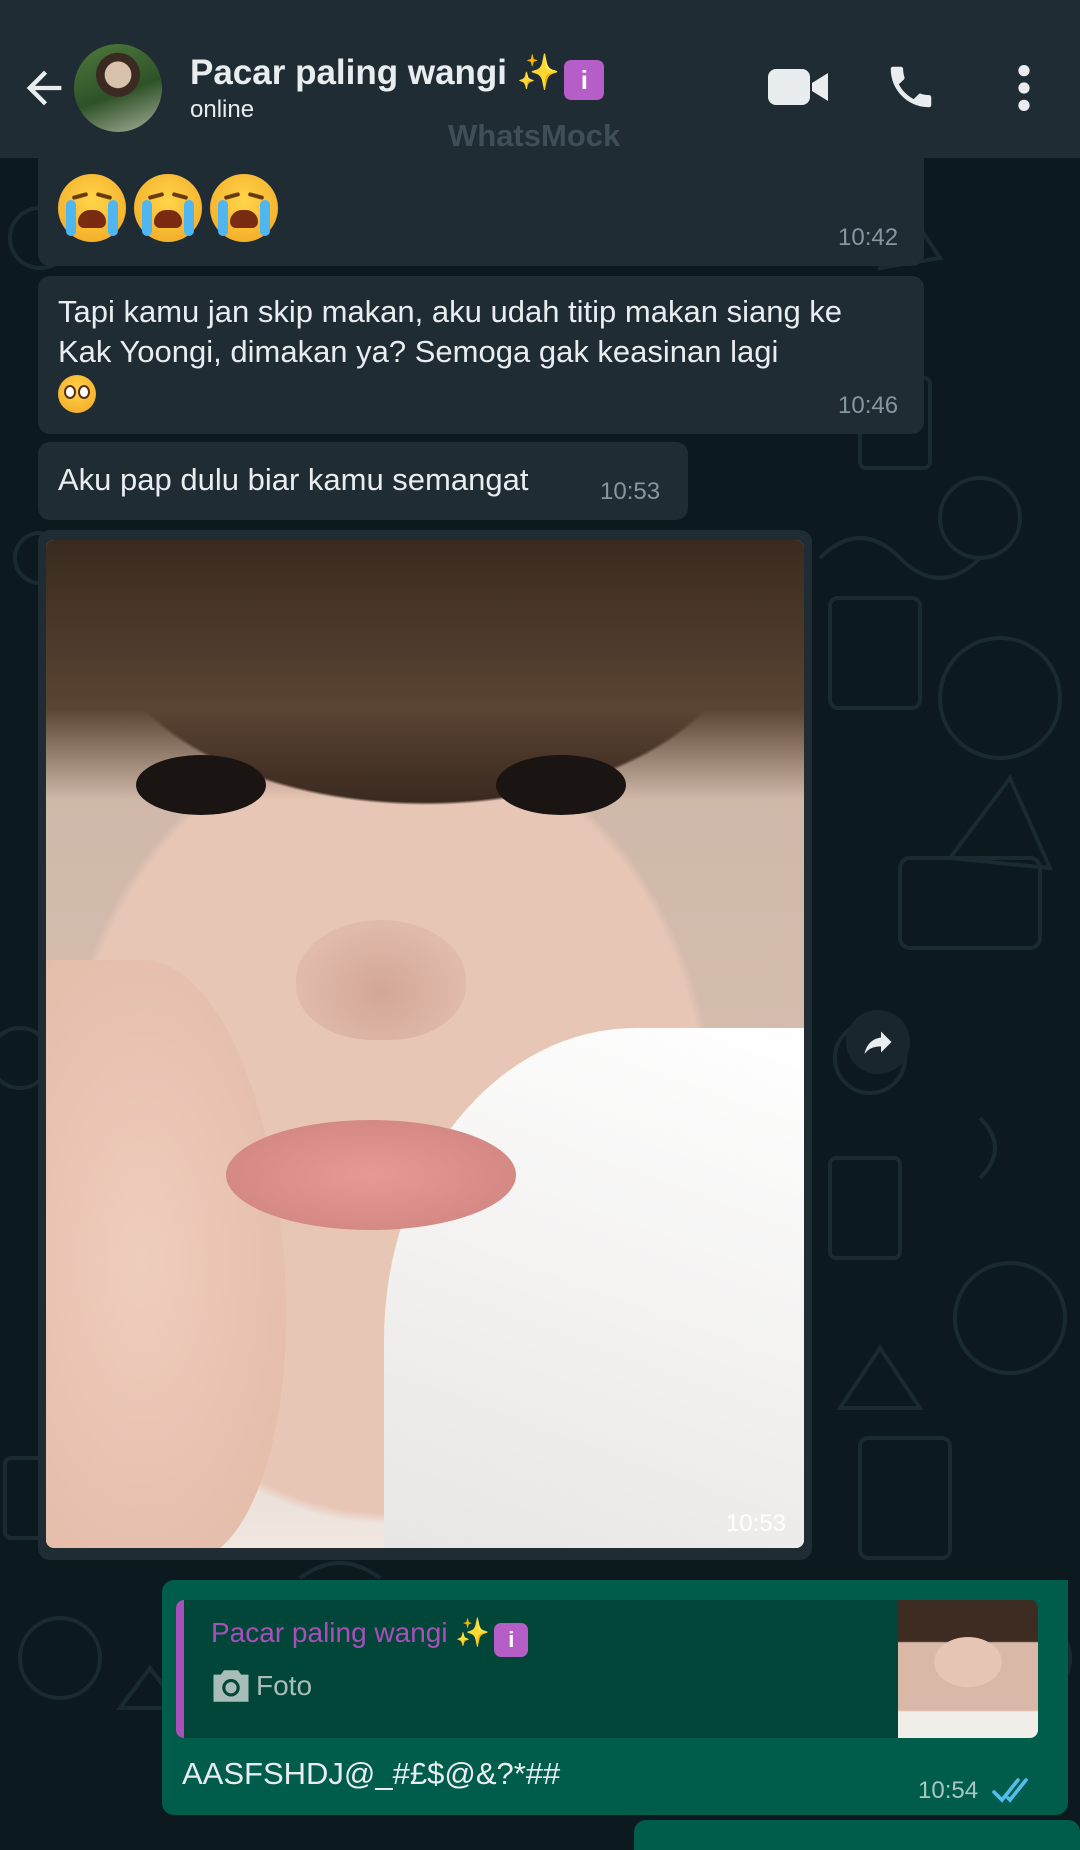 The width and height of the screenshot is (1080, 1850). I want to click on forward-arrow-icon, so click(878, 1042).